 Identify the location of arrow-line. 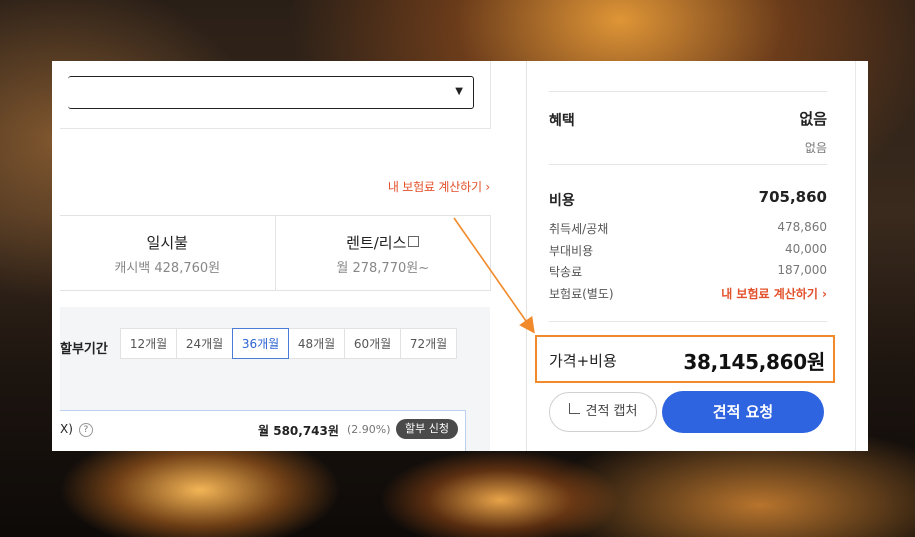
(494, 275).